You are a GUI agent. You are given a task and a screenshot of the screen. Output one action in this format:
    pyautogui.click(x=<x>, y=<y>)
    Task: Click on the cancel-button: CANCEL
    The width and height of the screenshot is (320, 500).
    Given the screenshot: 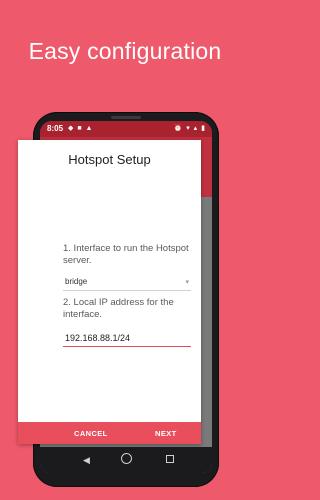 What is the action you would take?
    pyautogui.click(x=91, y=433)
    